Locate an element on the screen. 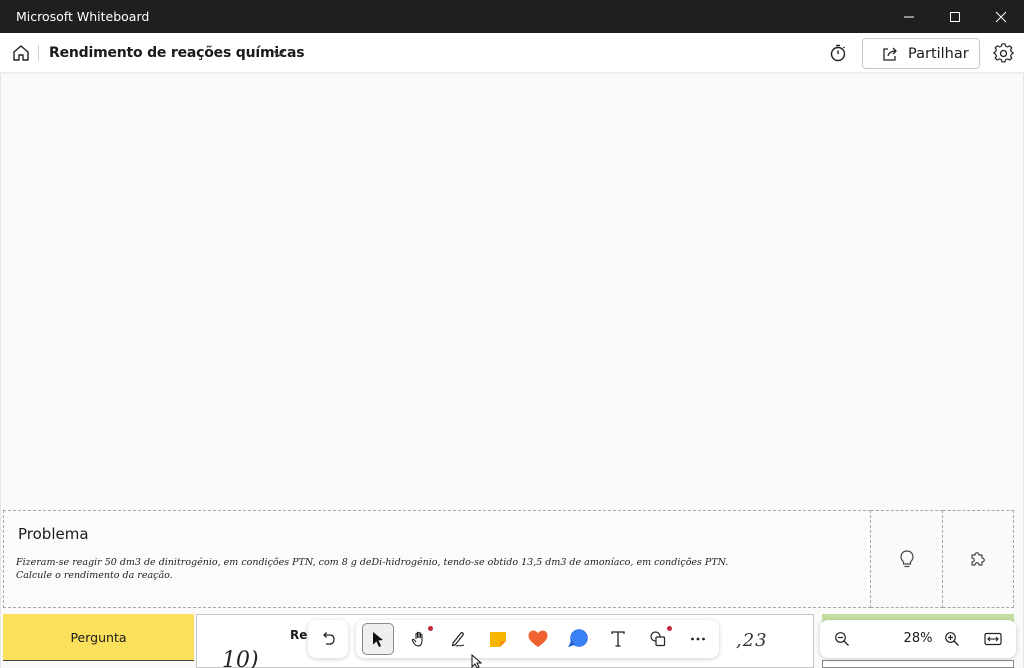 Image resolution: width=1024 pixels, height=668 pixels. puzzle-cell is located at coordinates (978, 559).